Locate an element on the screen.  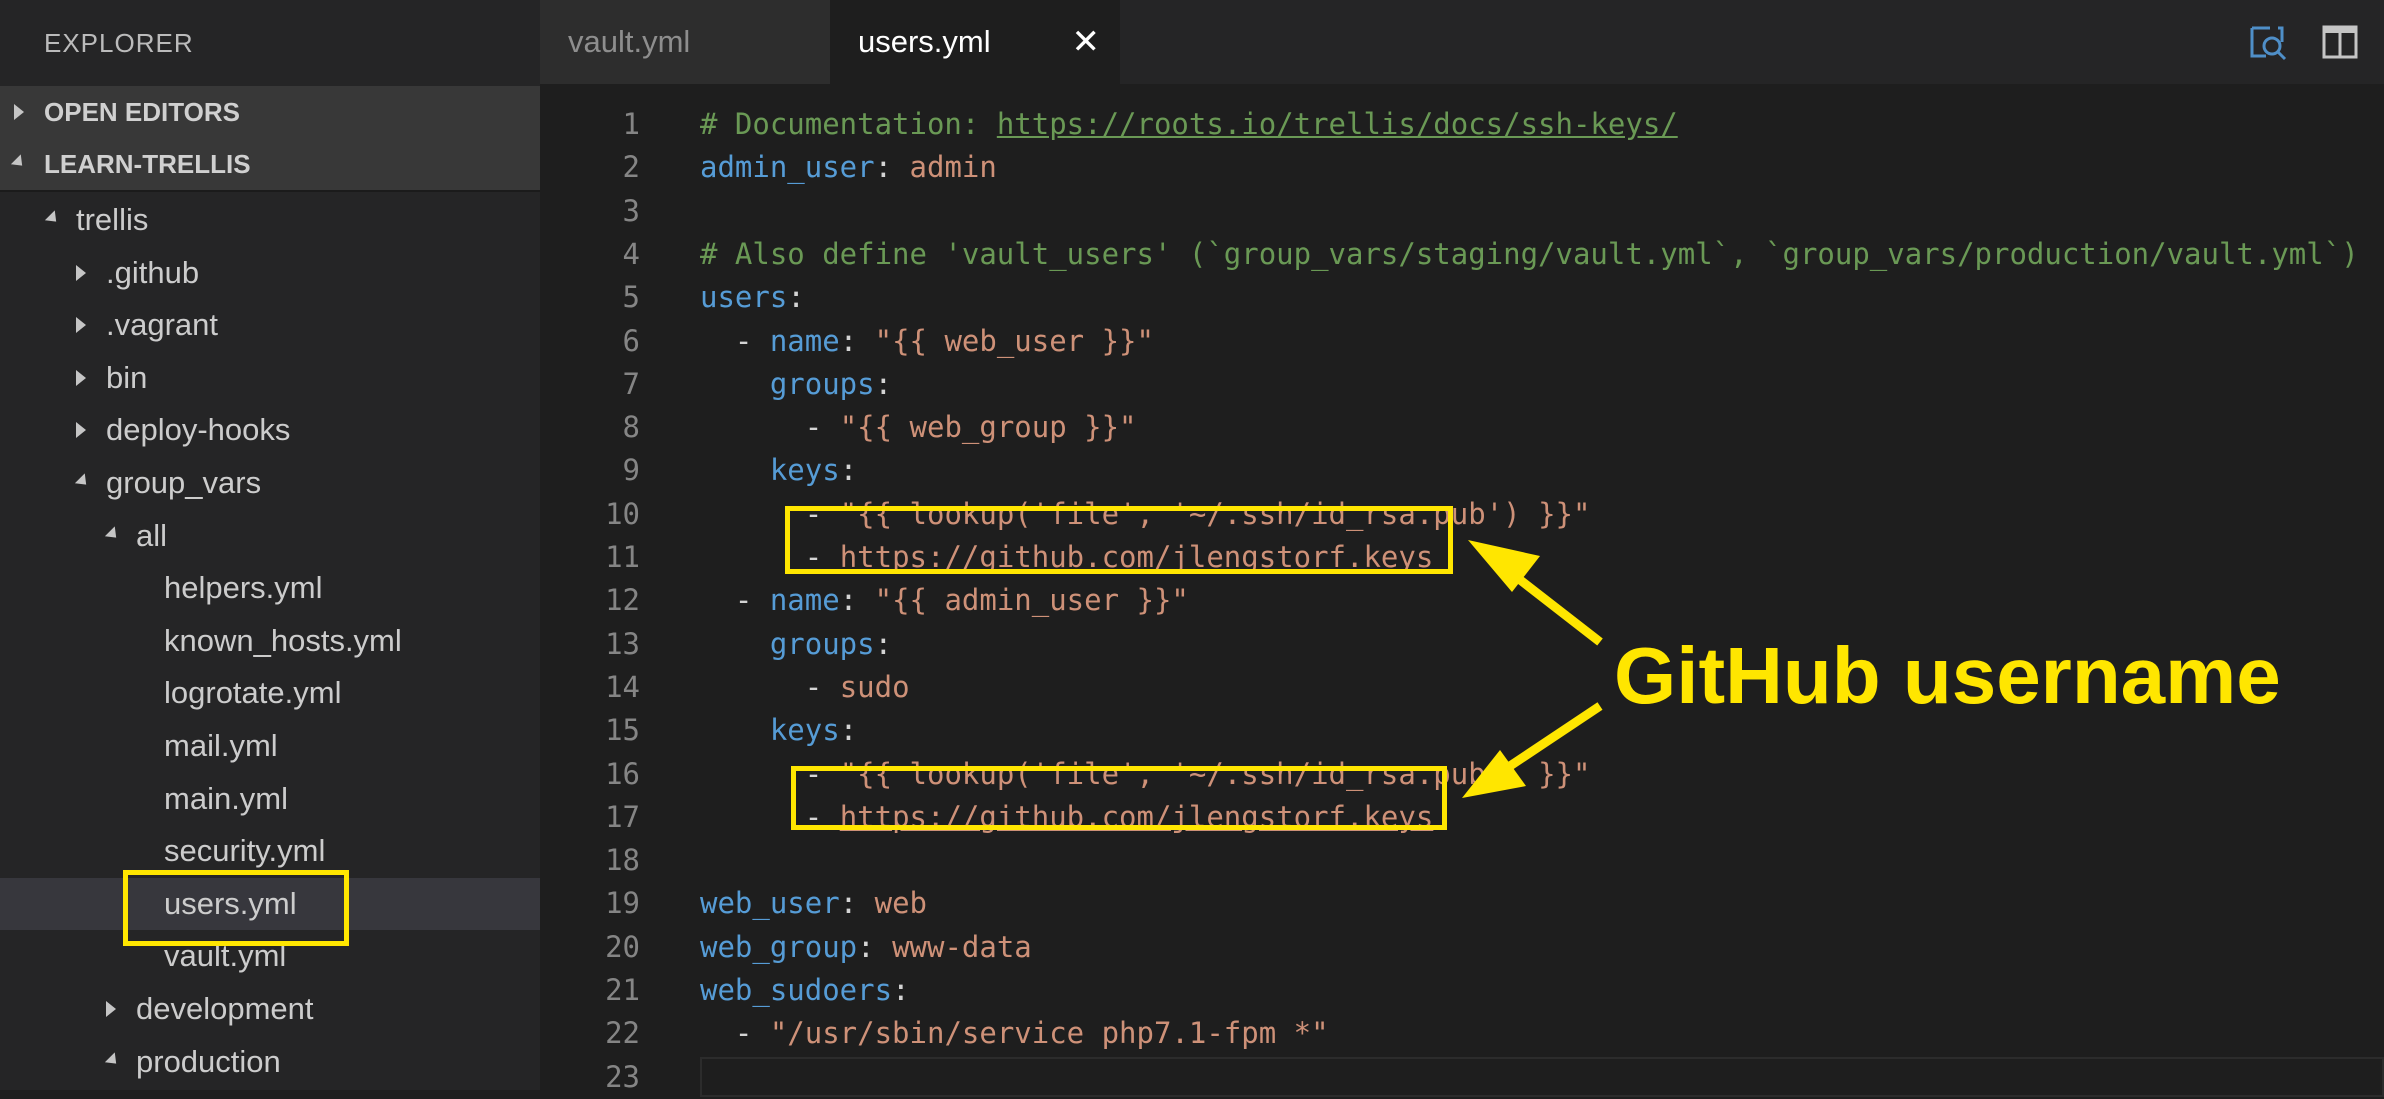
tree-item-label: deploy-hooks is located at coordinates (198, 430).